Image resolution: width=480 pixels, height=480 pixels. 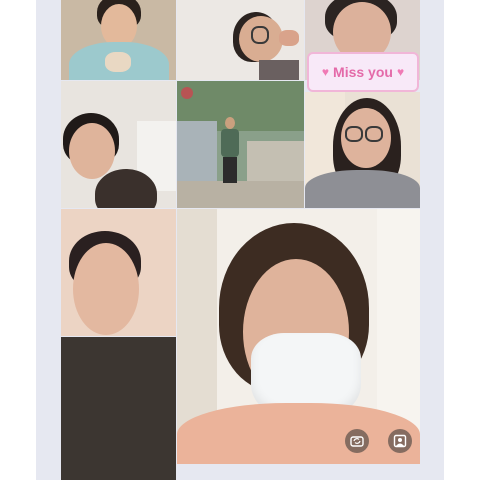 What do you see at coordinates (230, 123) in the screenshot?
I see `hiker-head` at bounding box center [230, 123].